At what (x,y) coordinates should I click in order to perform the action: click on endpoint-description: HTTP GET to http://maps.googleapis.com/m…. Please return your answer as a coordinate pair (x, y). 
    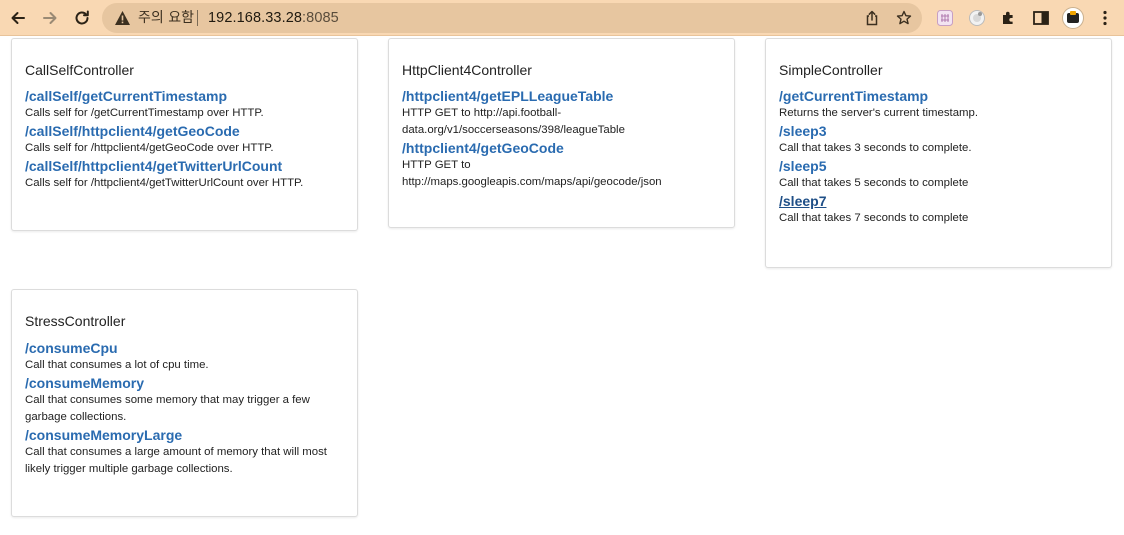
    Looking at the image, I should click on (532, 173).